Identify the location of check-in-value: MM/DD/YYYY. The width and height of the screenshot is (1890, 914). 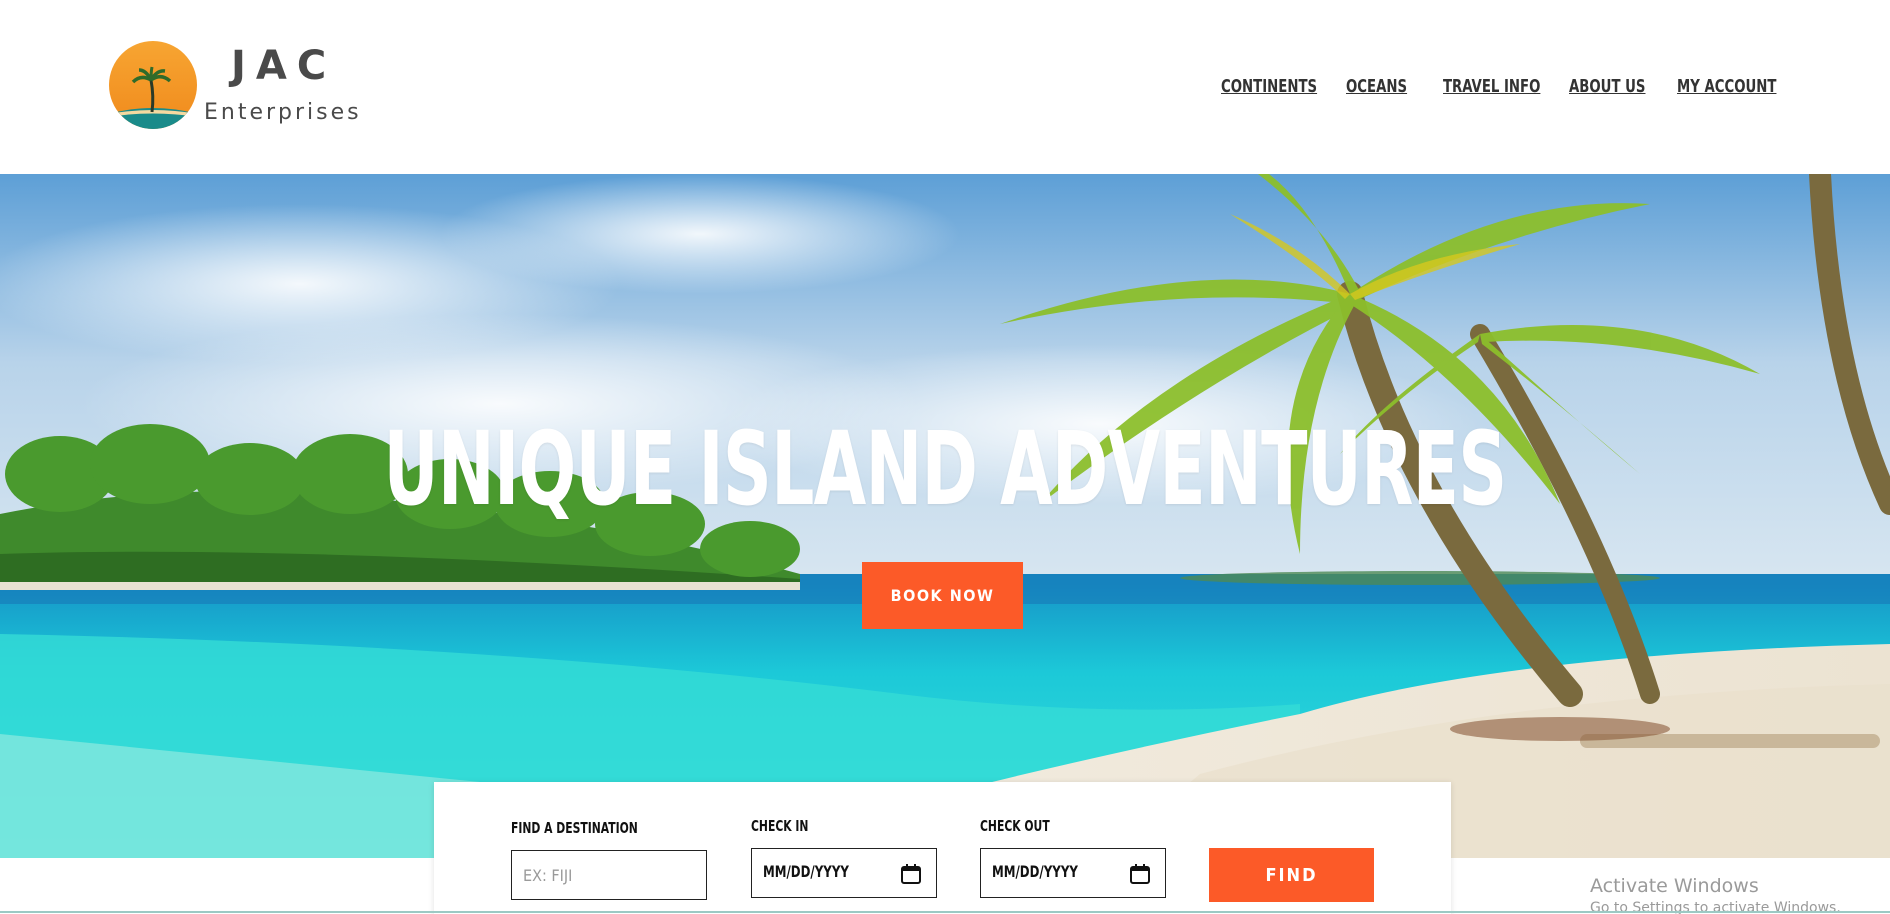
(806, 871).